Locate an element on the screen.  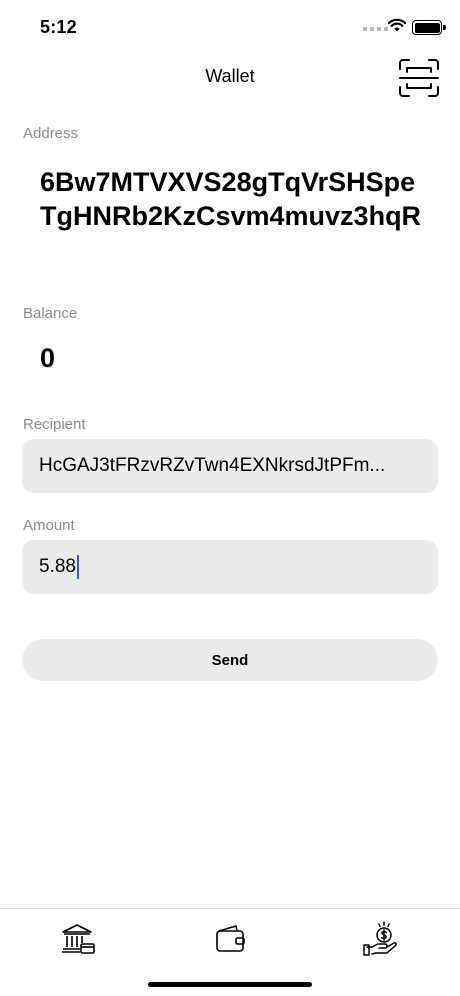
bank-icon is located at coordinates (78, 939).